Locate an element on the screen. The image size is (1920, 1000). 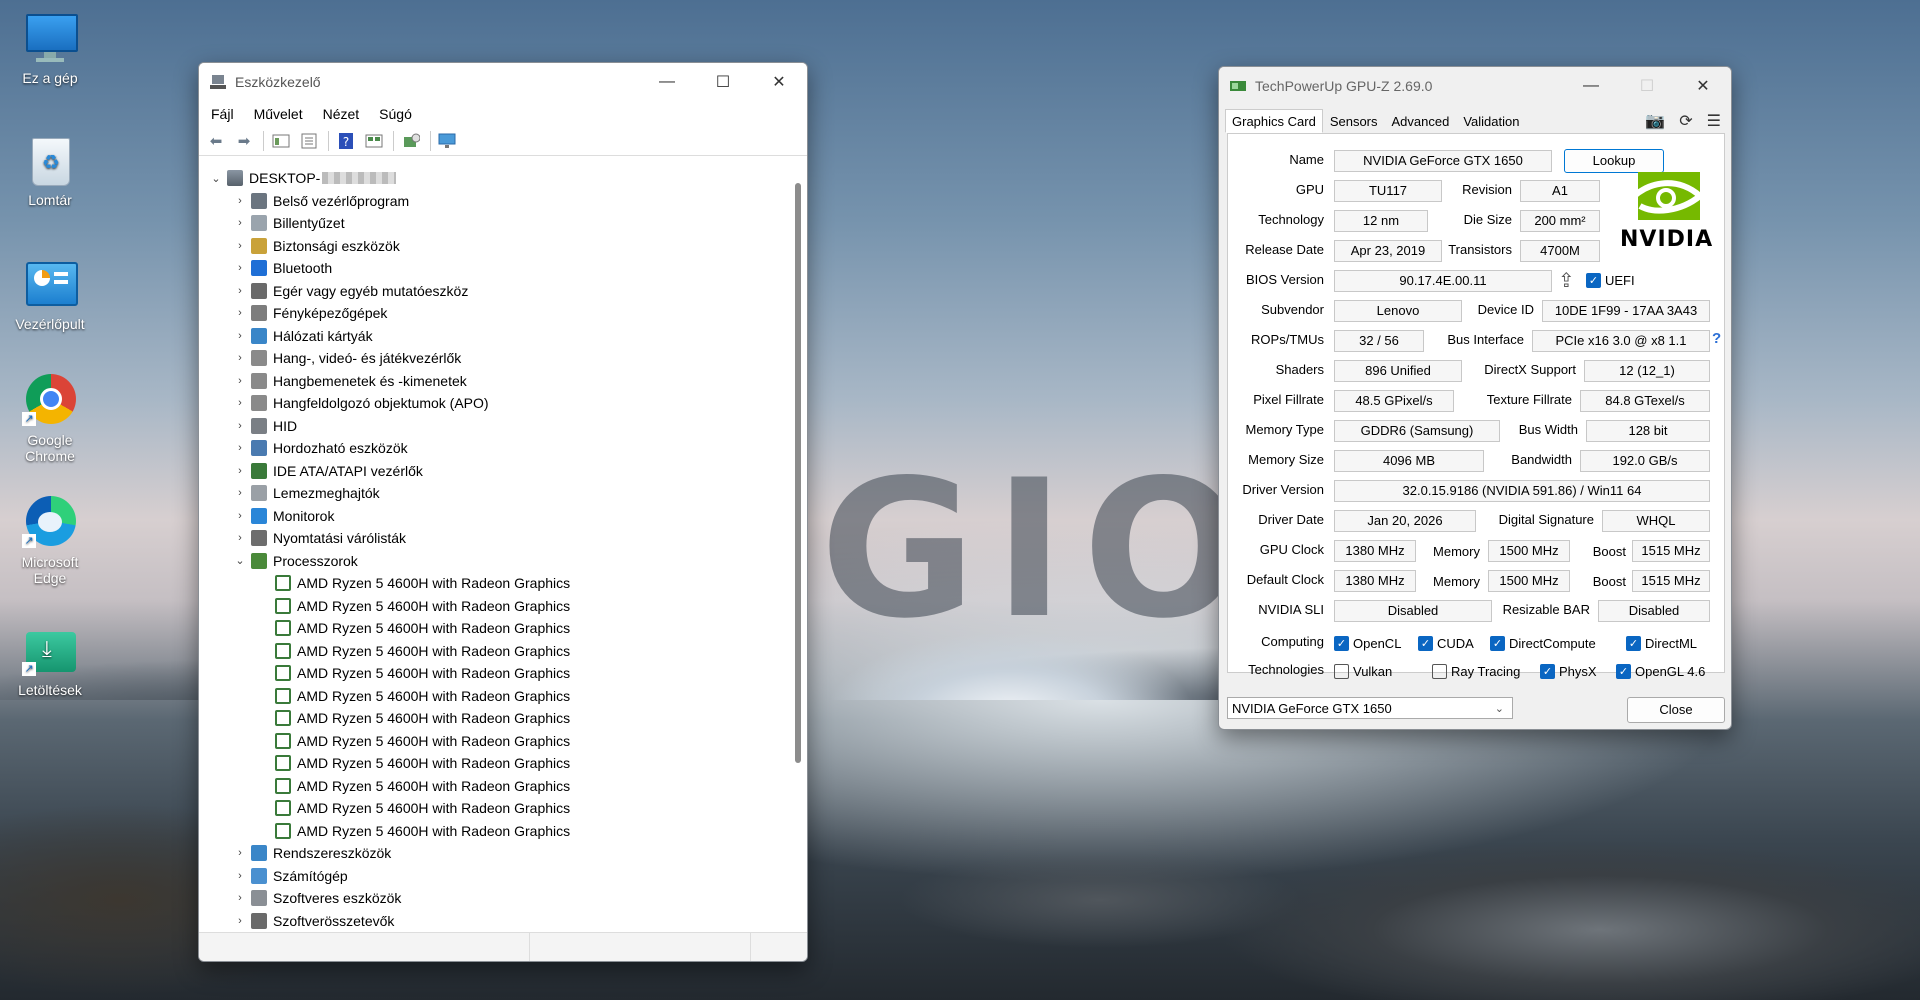
field-pixel-fillrate: 48.5 GPixel/s is located at coordinates (1394, 401).